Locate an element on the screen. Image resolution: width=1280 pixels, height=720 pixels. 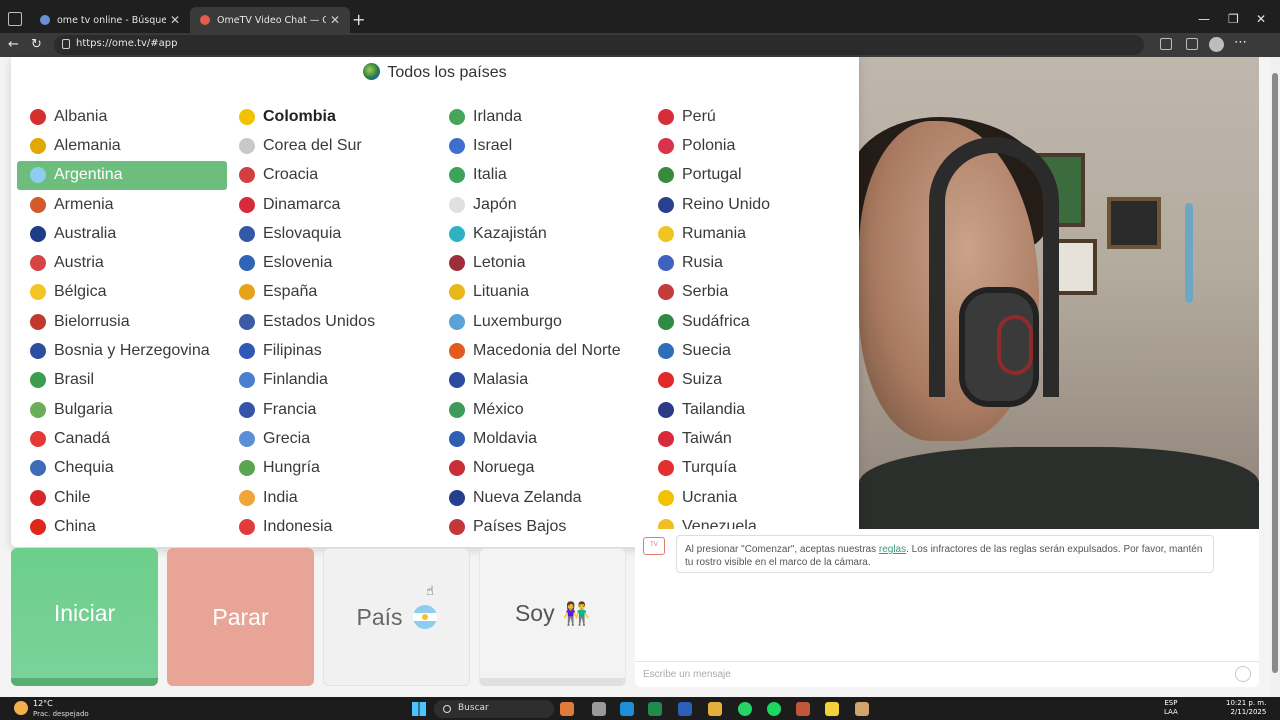
country-option: Noruega is located at coordinates (541, 468).